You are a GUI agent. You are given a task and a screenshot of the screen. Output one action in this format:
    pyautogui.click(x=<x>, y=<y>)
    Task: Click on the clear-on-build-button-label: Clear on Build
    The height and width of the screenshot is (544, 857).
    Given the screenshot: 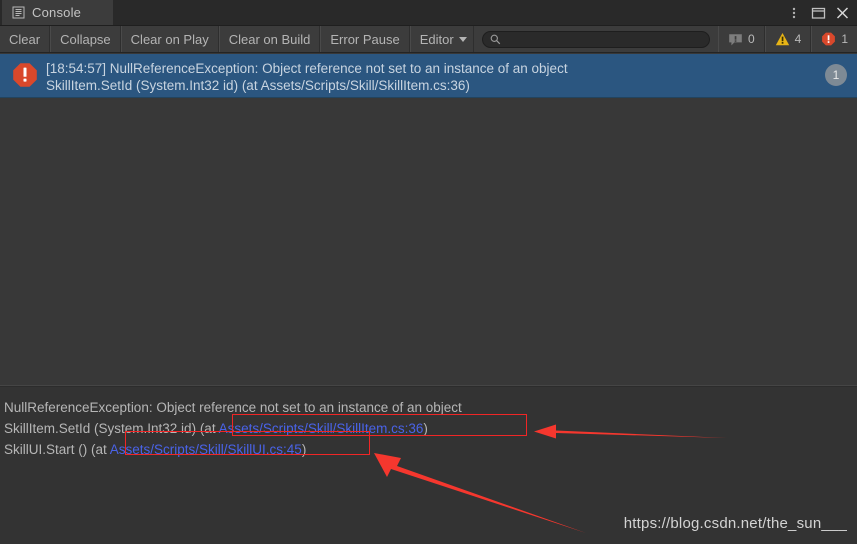 What is the action you would take?
    pyautogui.click(x=269, y=39)
    